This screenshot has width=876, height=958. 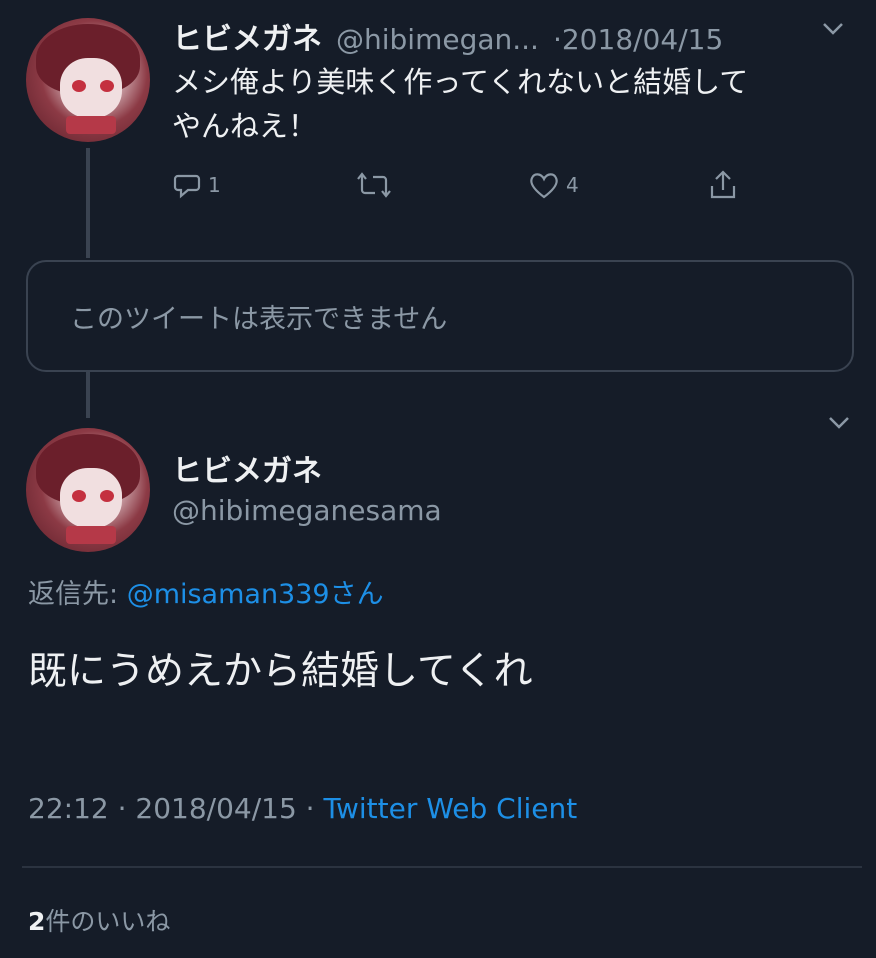 I want to click on tweet-actions: 1 4, so click(x=472, y=188).